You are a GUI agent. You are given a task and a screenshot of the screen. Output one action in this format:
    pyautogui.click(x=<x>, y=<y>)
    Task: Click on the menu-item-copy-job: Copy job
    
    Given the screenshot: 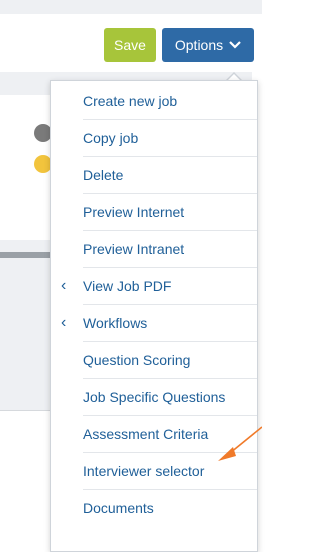 What is the action you would take?
    pyautogui.click(x=170, y=138)
    